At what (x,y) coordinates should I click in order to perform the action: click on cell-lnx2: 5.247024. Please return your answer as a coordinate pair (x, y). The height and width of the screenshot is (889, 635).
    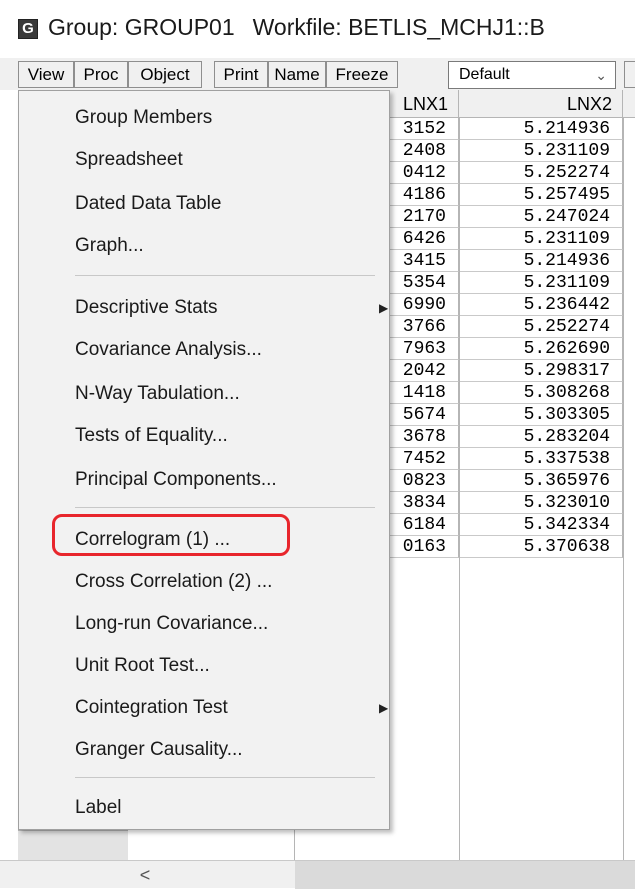
    Looking at the image, I should click on (541, 217).